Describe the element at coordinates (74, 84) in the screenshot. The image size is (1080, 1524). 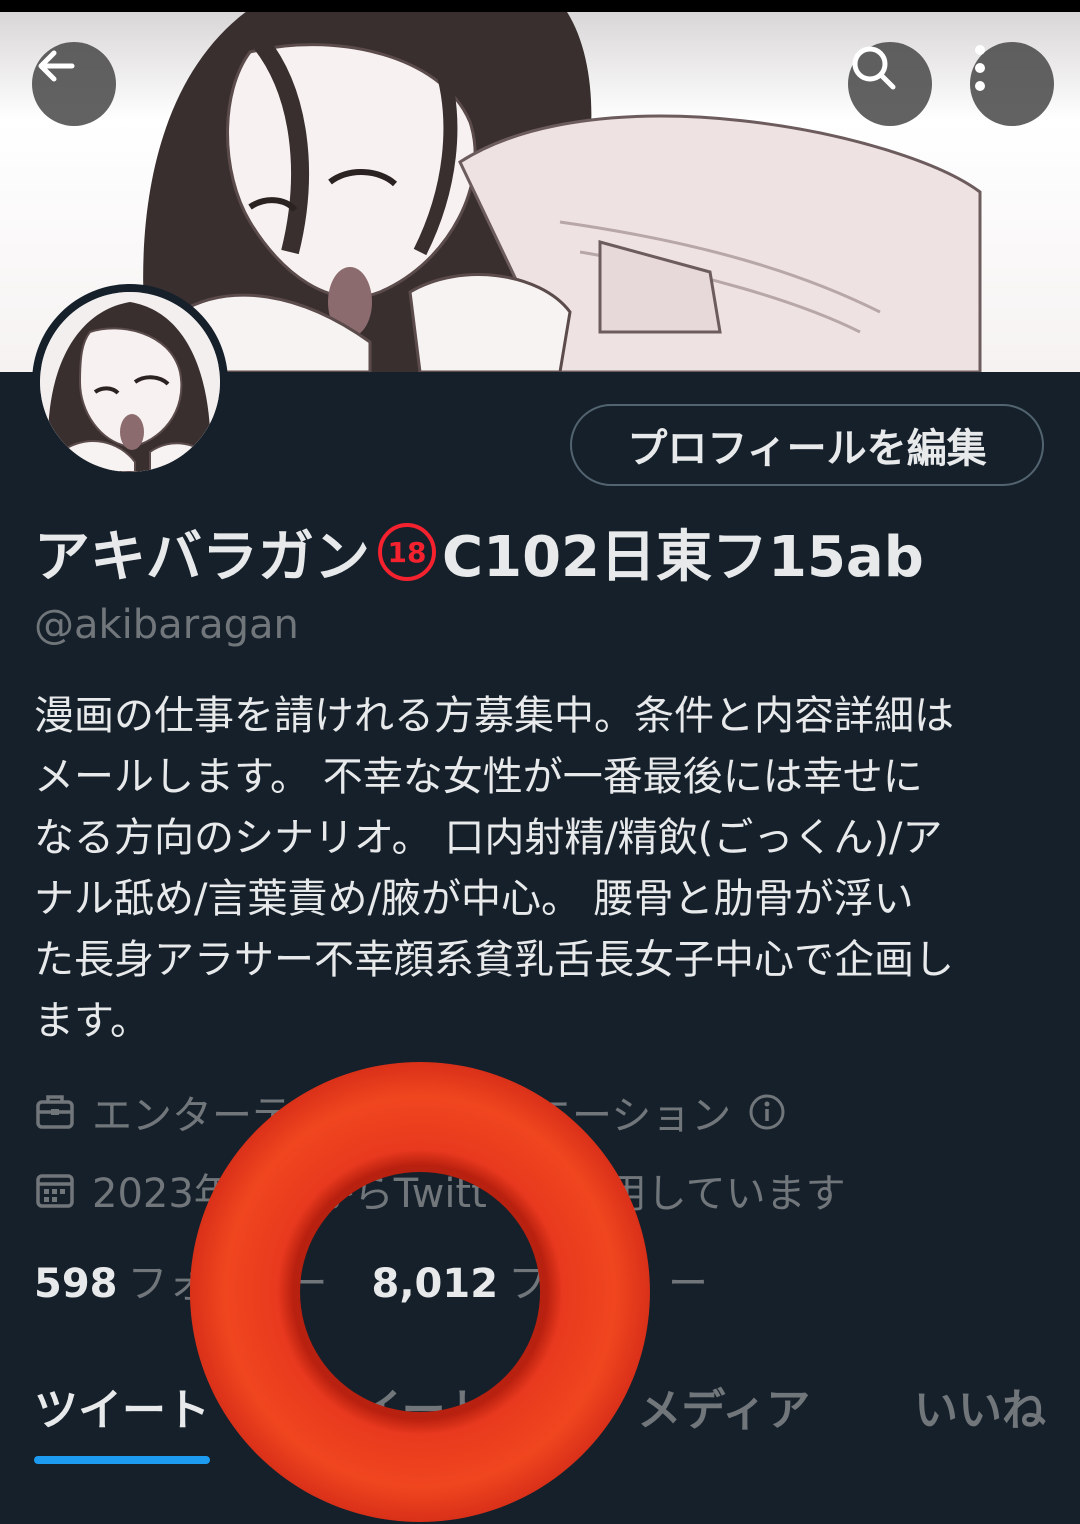
I see `back-button` at that location.